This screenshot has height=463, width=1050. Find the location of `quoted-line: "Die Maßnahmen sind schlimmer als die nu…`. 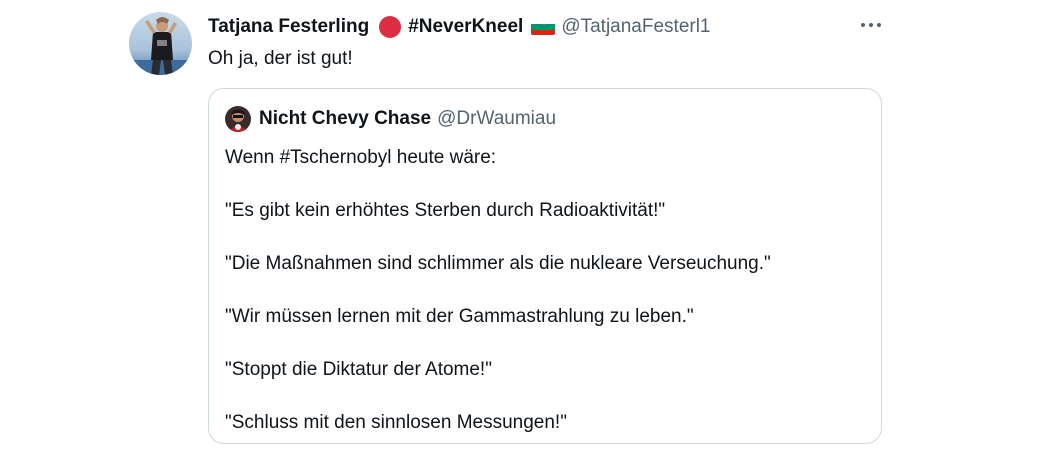

quoted-line: "Die Maßnahmen sind schlimmer als die nu… is located at coordinates (498, 263).